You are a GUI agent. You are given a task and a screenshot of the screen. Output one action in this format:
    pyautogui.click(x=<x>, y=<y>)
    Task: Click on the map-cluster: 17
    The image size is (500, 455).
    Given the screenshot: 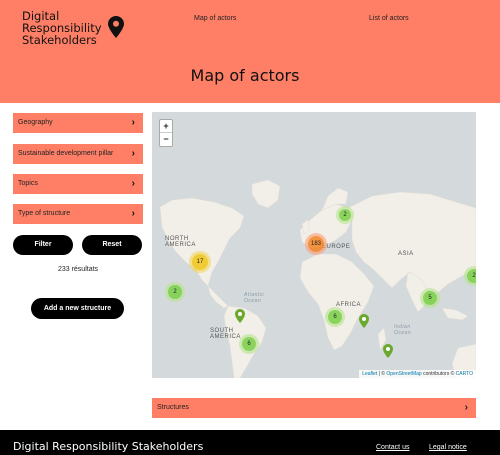 What is the action you would take?
    pyautogui.click(x=200, y=262)
    